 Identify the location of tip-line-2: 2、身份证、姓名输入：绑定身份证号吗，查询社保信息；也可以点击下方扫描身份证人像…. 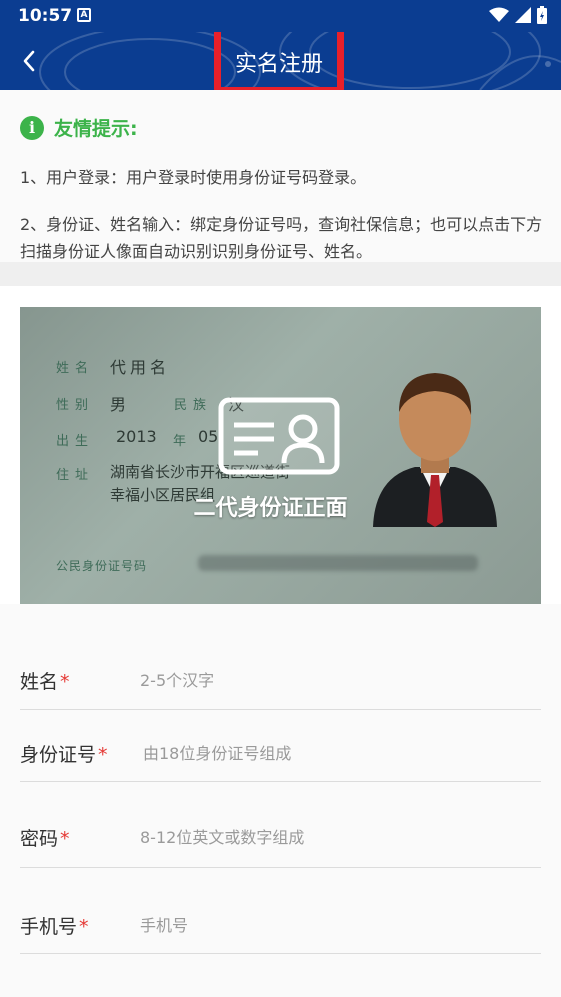
(281, 238).